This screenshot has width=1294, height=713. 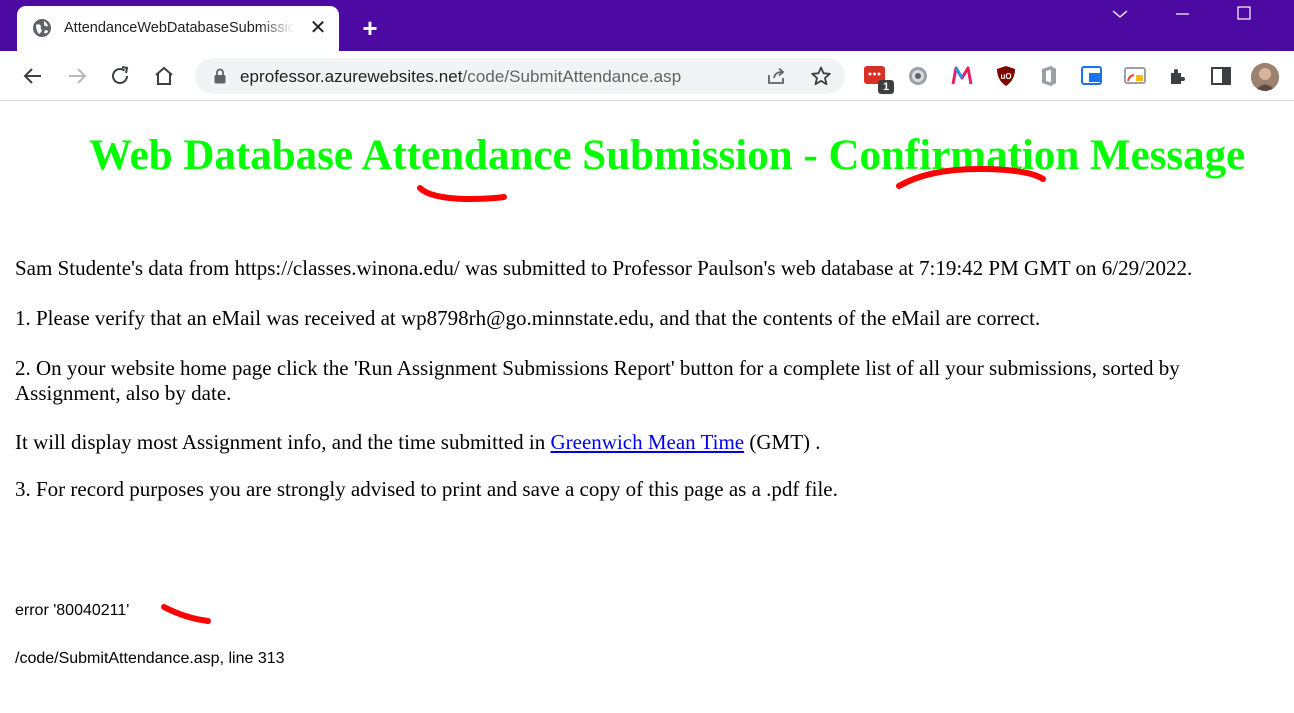 I want to click on url-path: /code/SubmitAttendance.asp, so click(x=572, y=76).